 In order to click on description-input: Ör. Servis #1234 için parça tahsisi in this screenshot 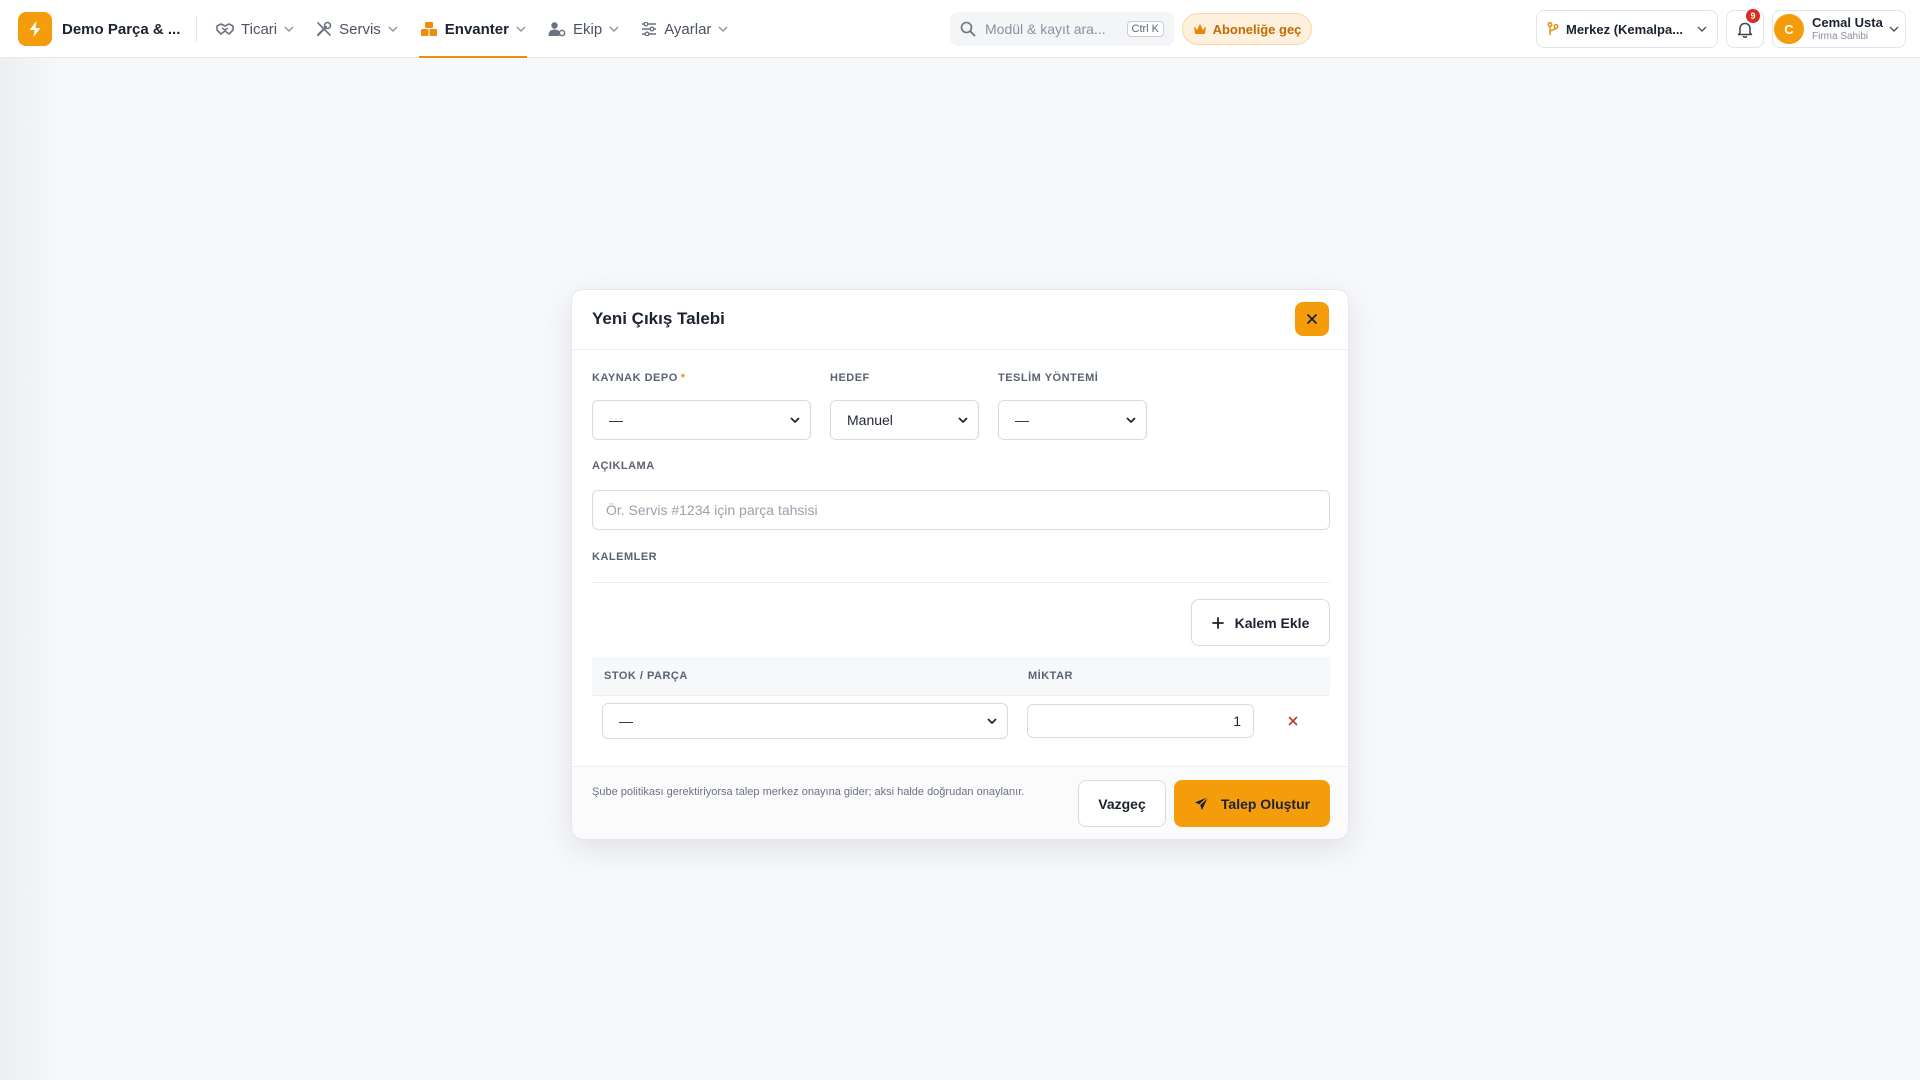, I will do `click(961, 510)`.